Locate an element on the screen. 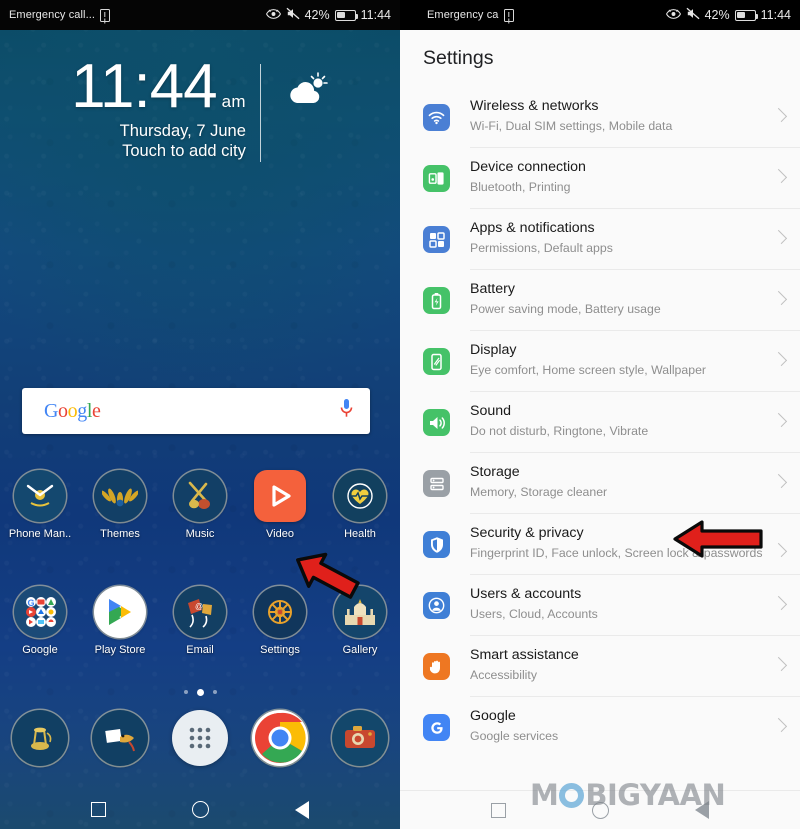  settings-item-subtitle: Wi-Fi, Dual SIM settings, Mobile data is located at coordinates (571, 126).